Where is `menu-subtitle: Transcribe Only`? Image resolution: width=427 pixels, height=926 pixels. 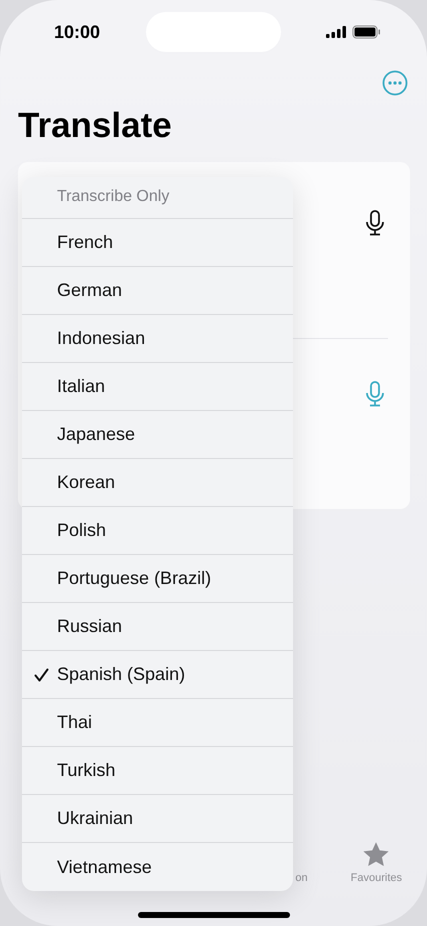 menu-subtitle: Transcribe Only is located at coordinates (113, 197).